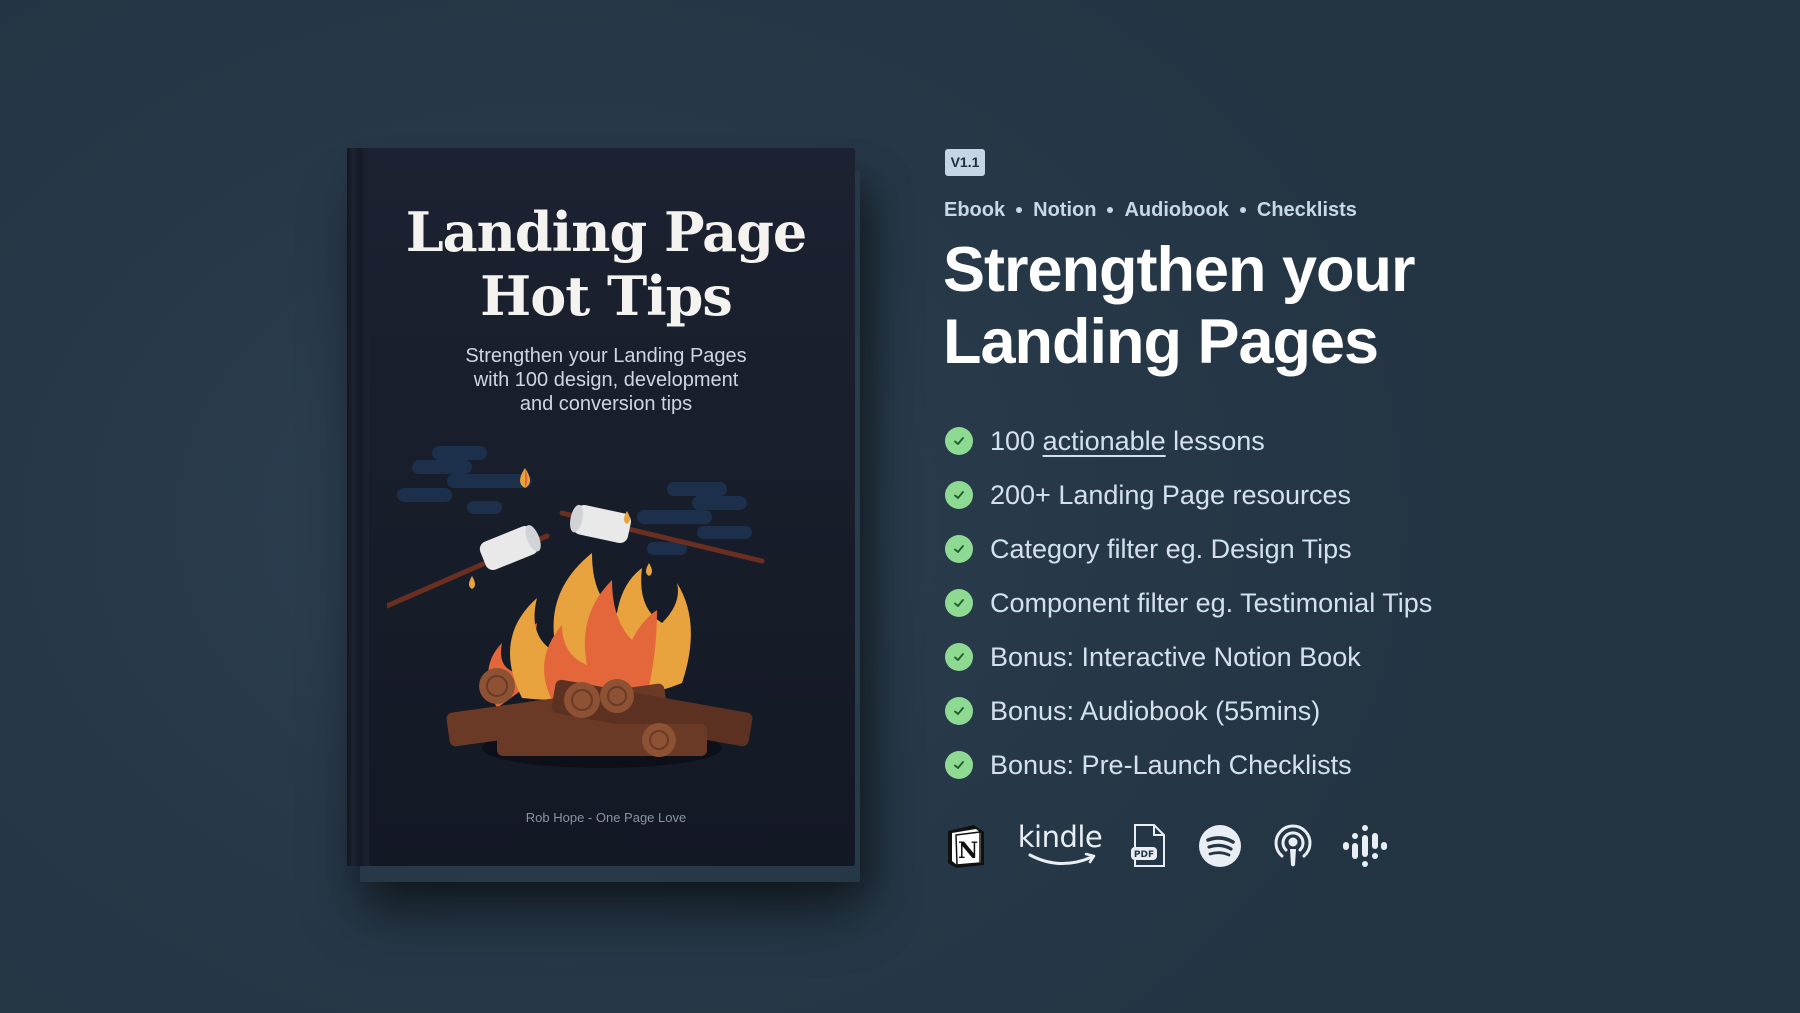  What do you see at coordinates (1179, 270) in the screenshot?
I see `headline-line: Strengthen your` at bounding box center [1179, 270].